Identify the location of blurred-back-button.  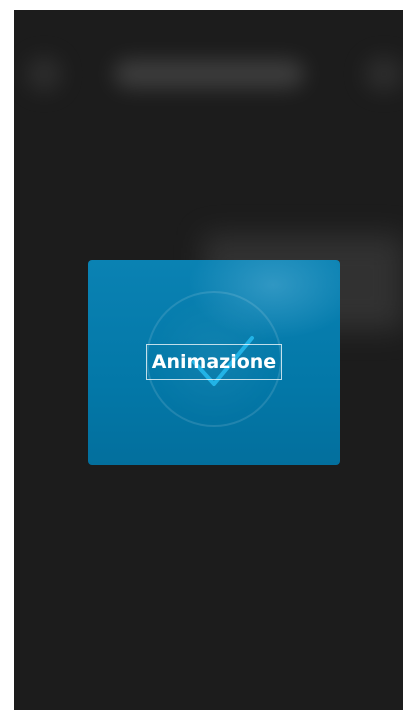
(44, 74).